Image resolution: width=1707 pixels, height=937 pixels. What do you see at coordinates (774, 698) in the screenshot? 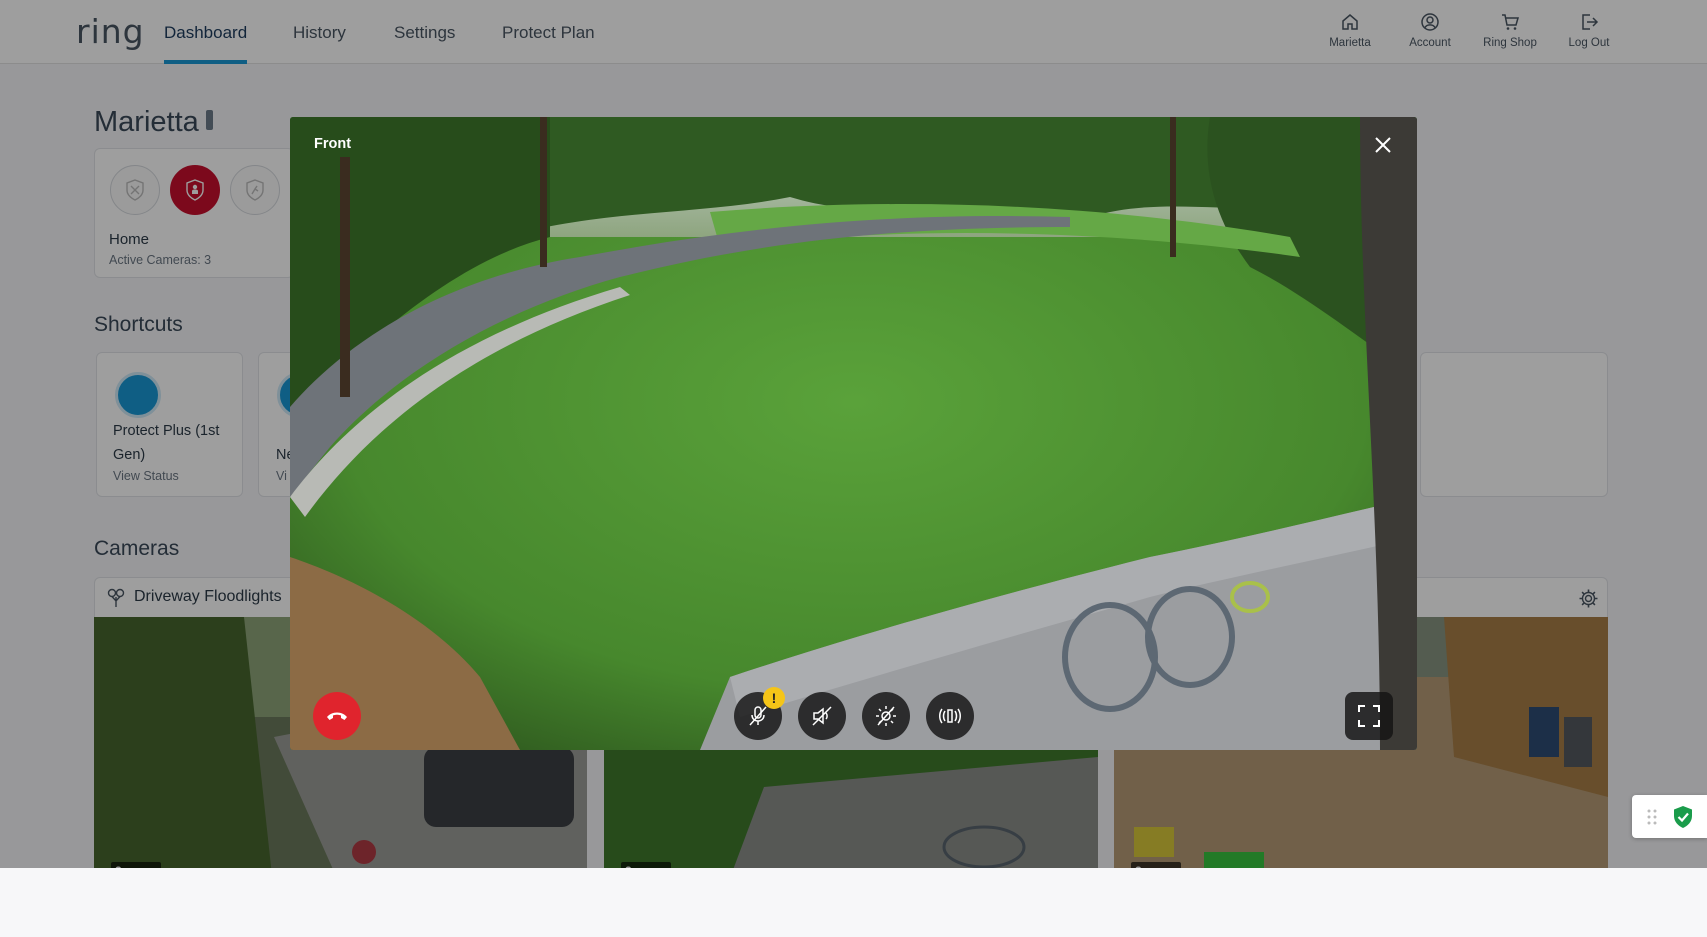
I see `microphone-warning-badge: !` at bounding box center [774, 698].